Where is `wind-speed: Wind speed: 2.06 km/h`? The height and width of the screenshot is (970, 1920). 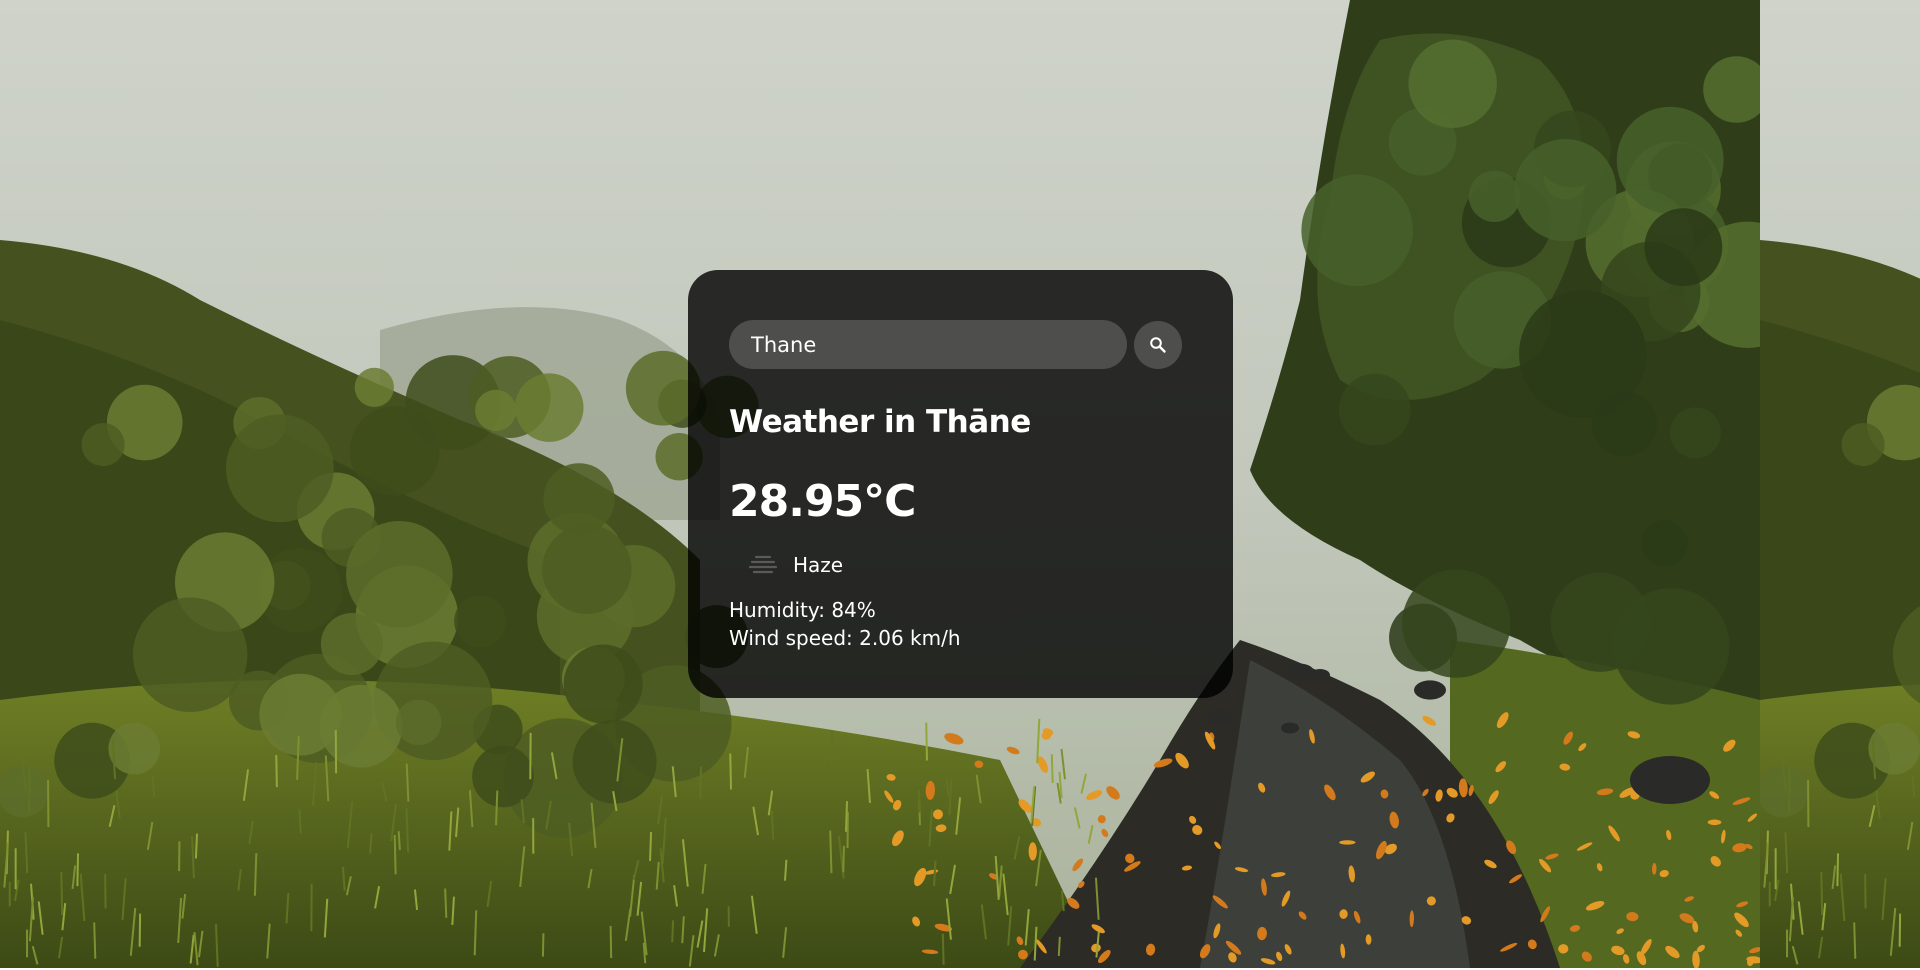 wind-speed: Wind speed: 2.06 km/h is located at coordinates (845, 638).